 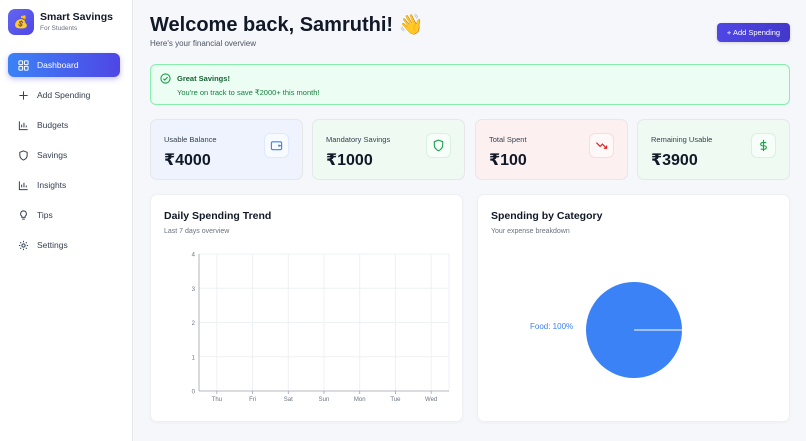 What do you see at coordinates (763, 145) in the screenshot?
I see `dollar-icon` at bounding box center [763, 145].